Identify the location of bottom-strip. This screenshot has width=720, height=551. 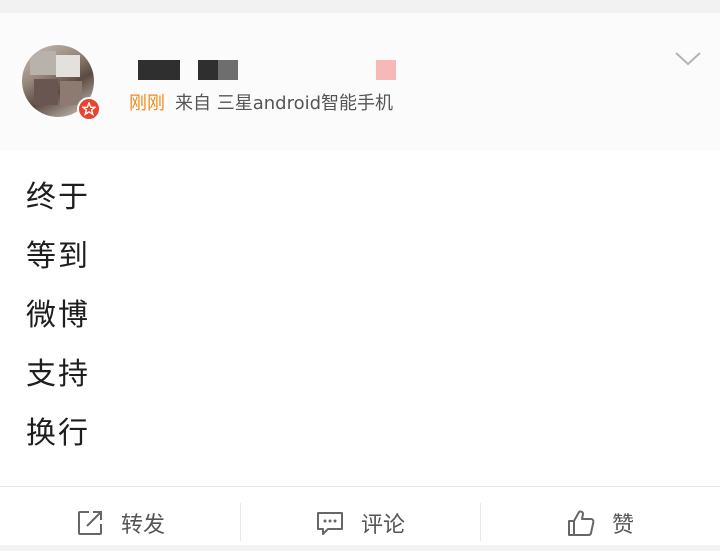
(360, 548).